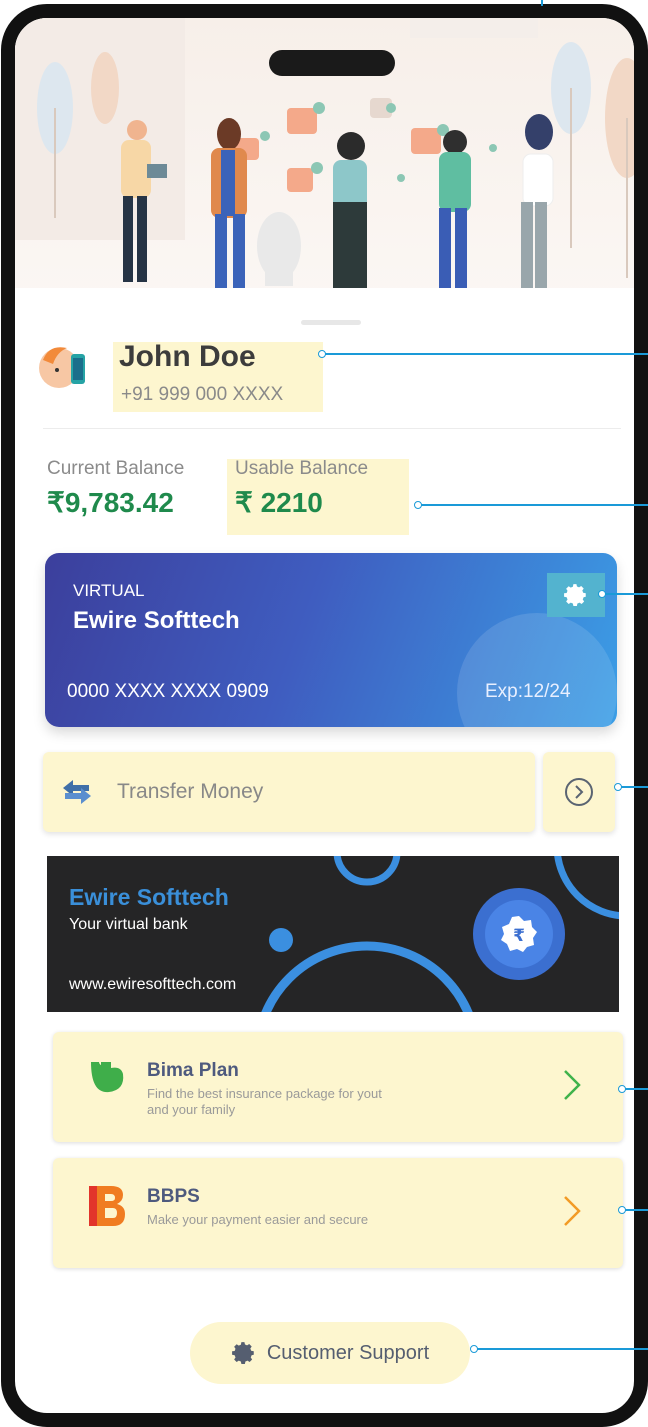 The width and height of the screenshot is (648, 1427). What do you see at coordinates (62, 367) in the screenshot?
I see `avatar` at bounding box center [62, 367].